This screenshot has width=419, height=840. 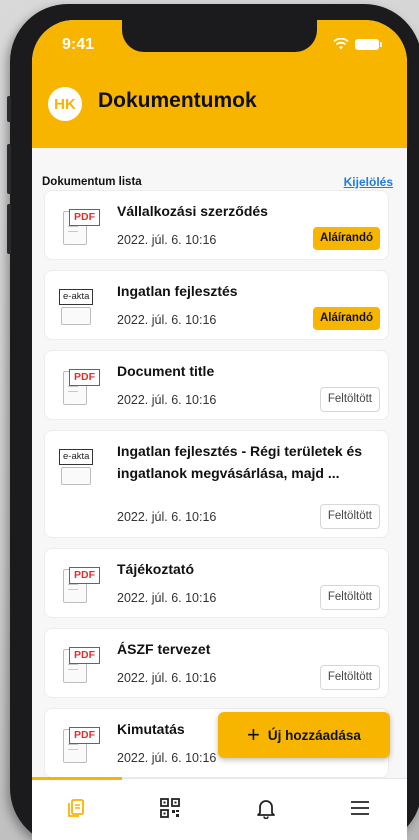 I want to click on bell-icon, so click(x=266, y=809).